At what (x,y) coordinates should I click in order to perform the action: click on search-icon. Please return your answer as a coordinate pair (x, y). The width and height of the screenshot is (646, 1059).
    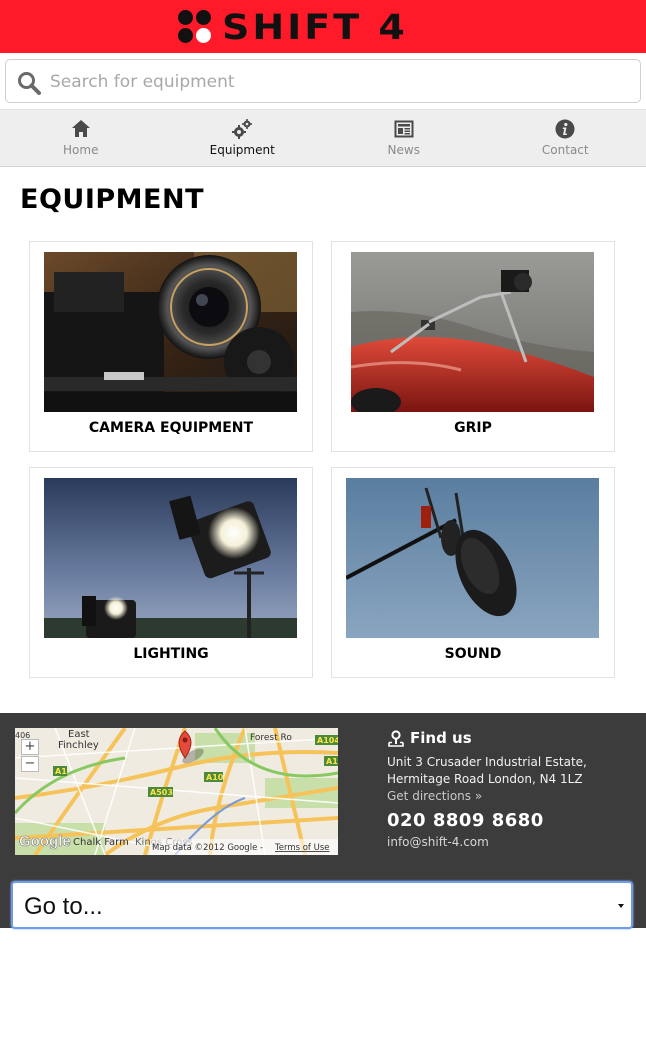
    Looking at the image, I should click on (29, 83).